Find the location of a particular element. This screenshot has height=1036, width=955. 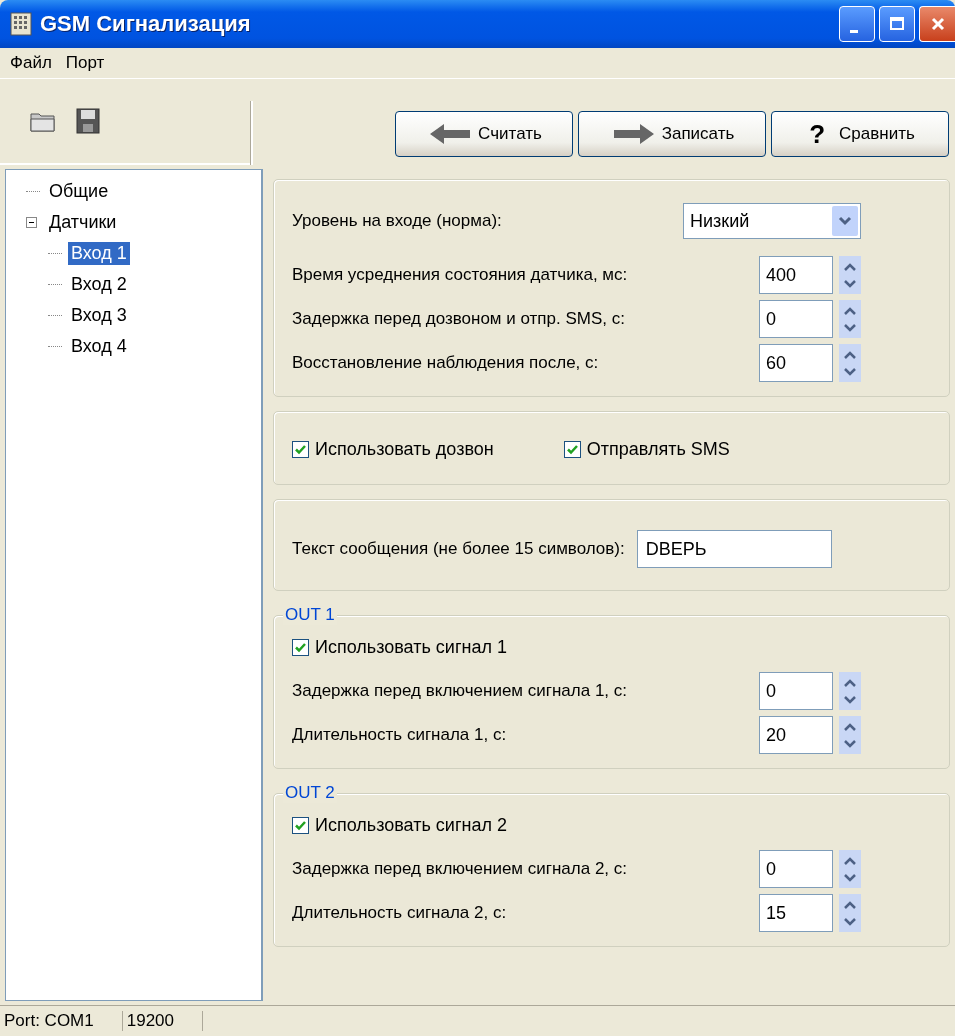

dropdown: Низкий is located at coordinates (772, 221).